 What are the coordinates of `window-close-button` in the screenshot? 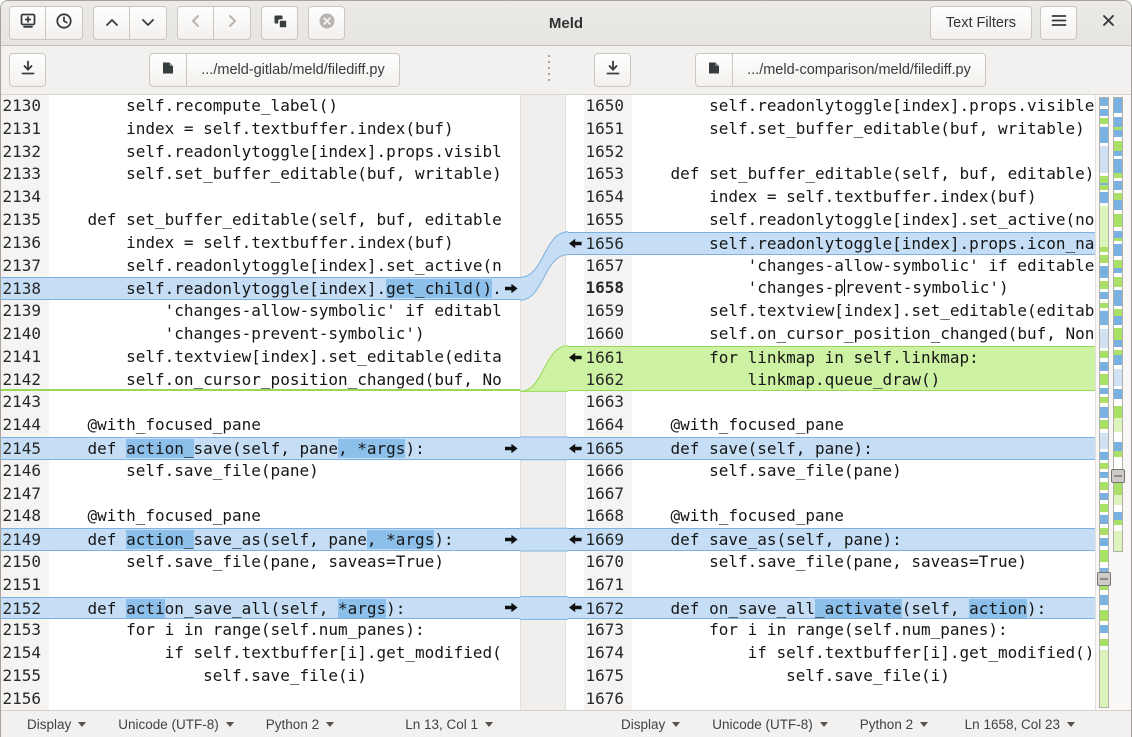 It's located at (1108, 23).